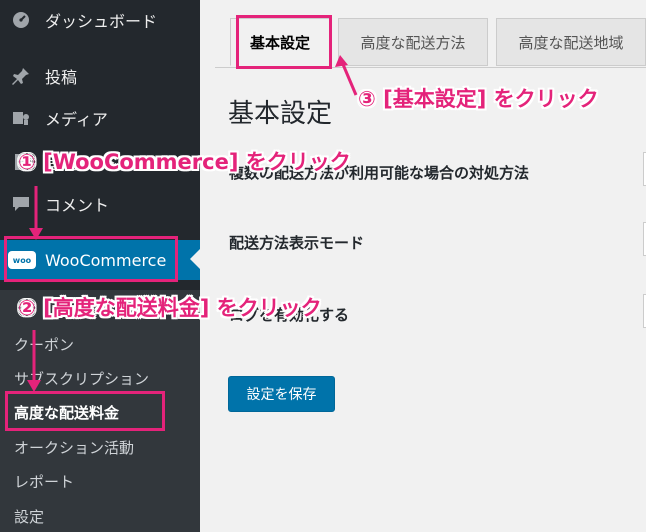 The width and height of the screenshot is (646, 532). Describe the element at coordinates (61, 77) in the screenshot. I see `menu-label-posts: 投稿` at that location.